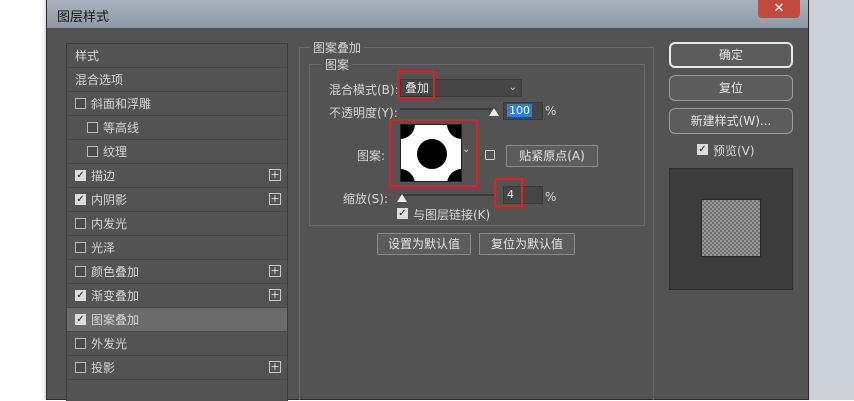  Describe the element at coordinates (337, 47) in the screenshot. I see `section-title: 图案叠加` at that location.